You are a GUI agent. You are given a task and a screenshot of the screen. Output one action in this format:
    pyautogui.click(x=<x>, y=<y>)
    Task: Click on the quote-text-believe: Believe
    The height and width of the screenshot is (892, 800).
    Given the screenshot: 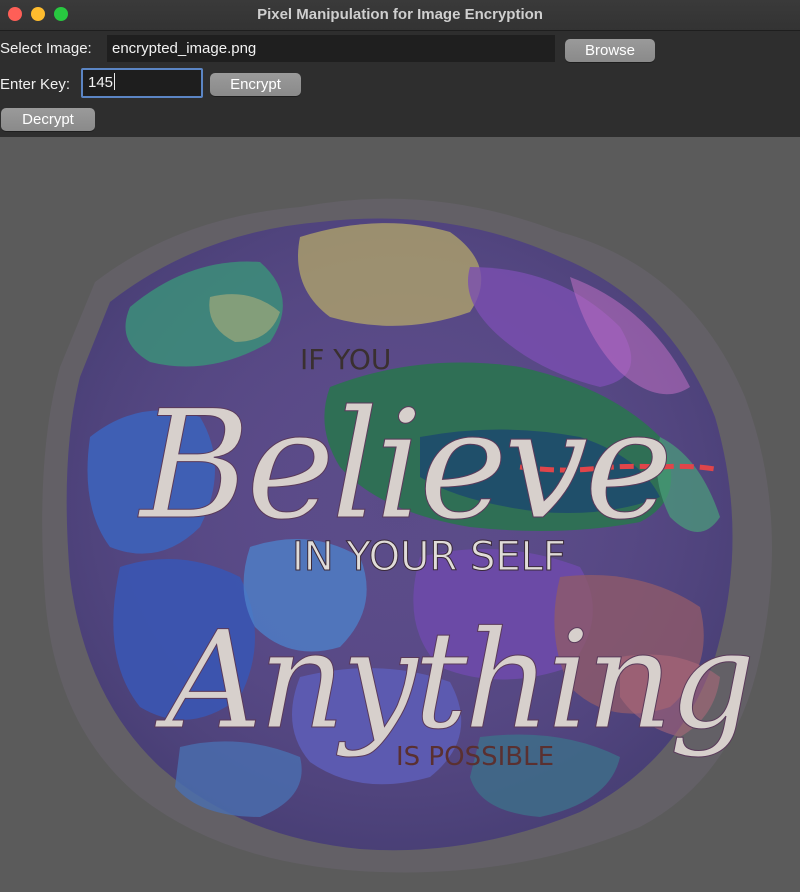 What is the action you would take?
    pyautogui.click(x=403, y=466)
    